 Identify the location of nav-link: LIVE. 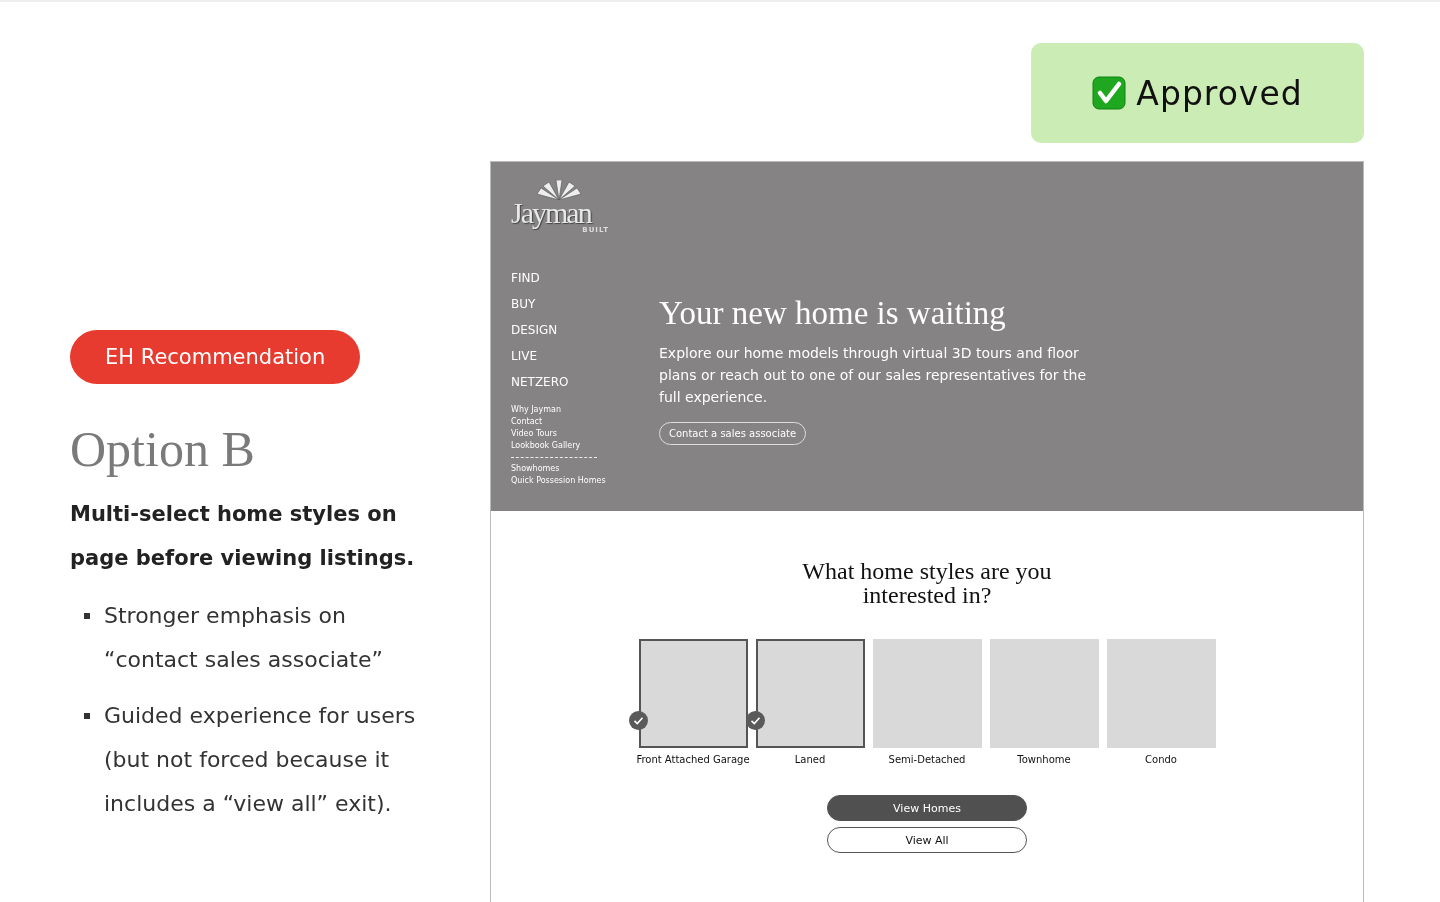
(585, 356).